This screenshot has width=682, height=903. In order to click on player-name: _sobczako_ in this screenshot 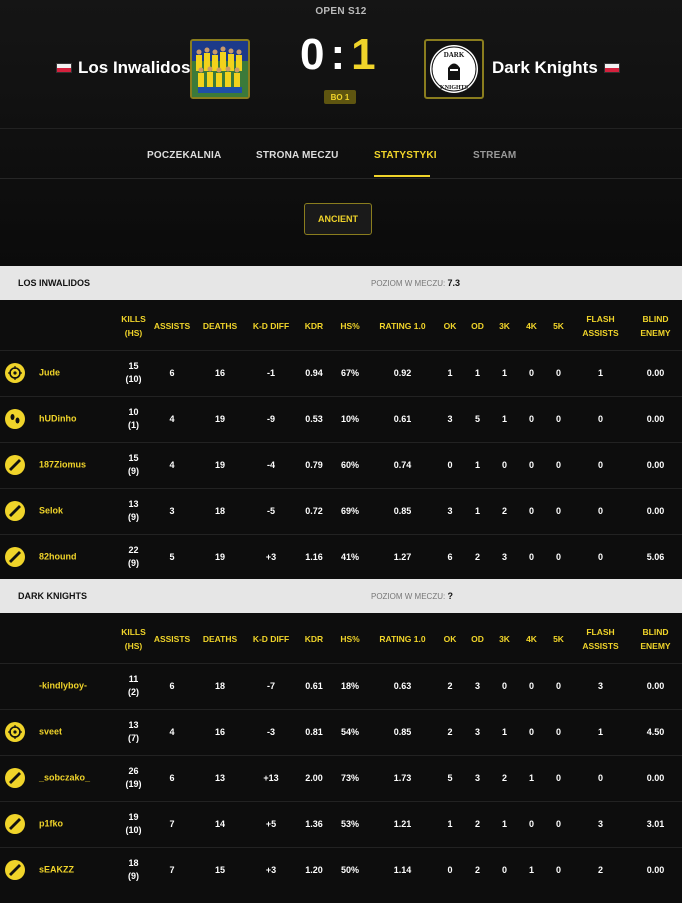, I will do `click(64, 778)`.